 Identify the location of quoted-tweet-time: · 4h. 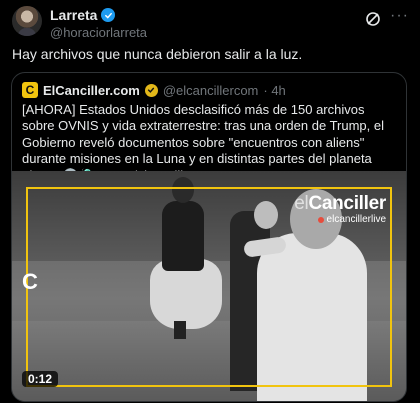
(274, 90).